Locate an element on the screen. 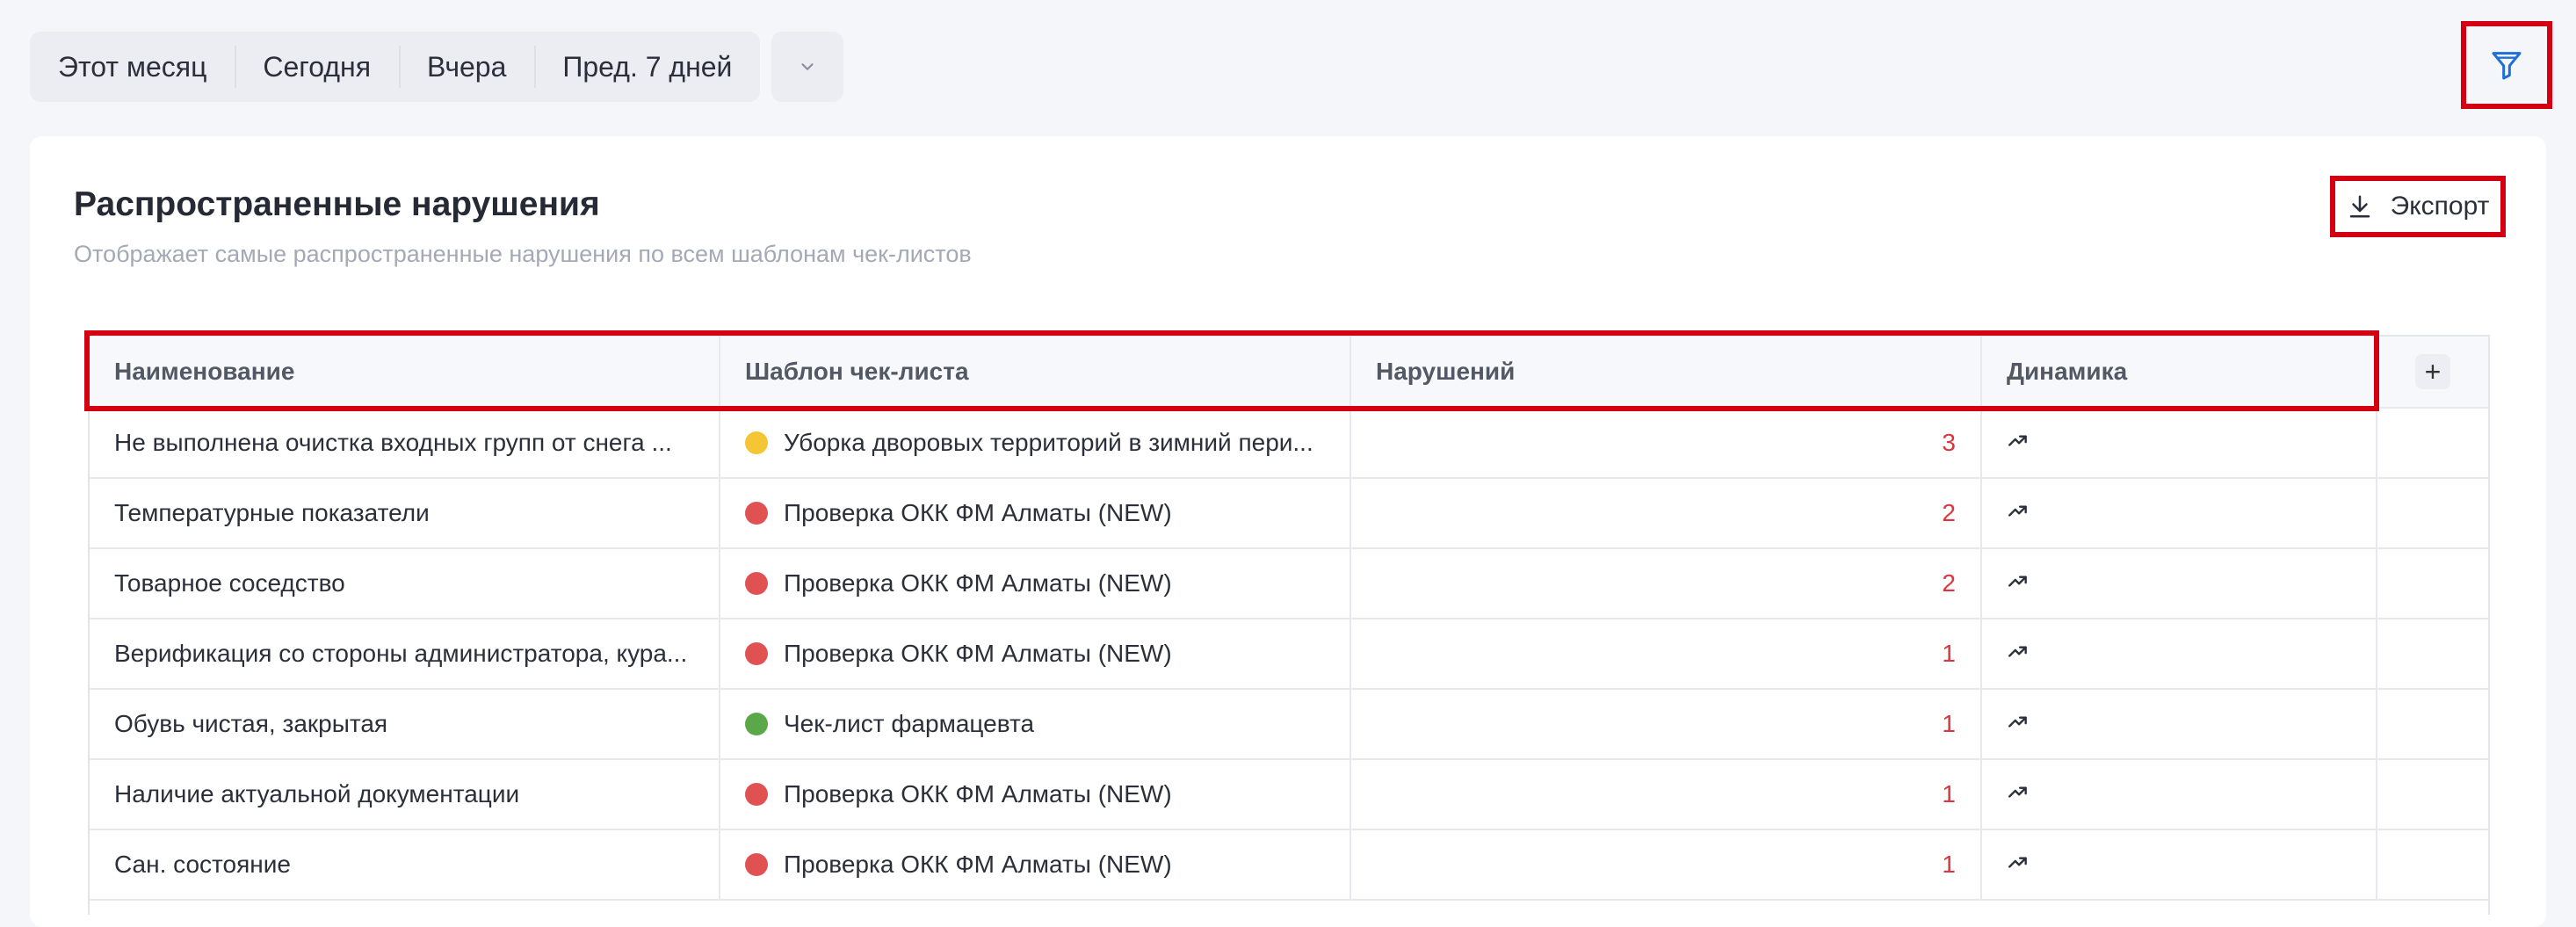  violation-count-cell: 3 is located at coordinates (1666, 443).